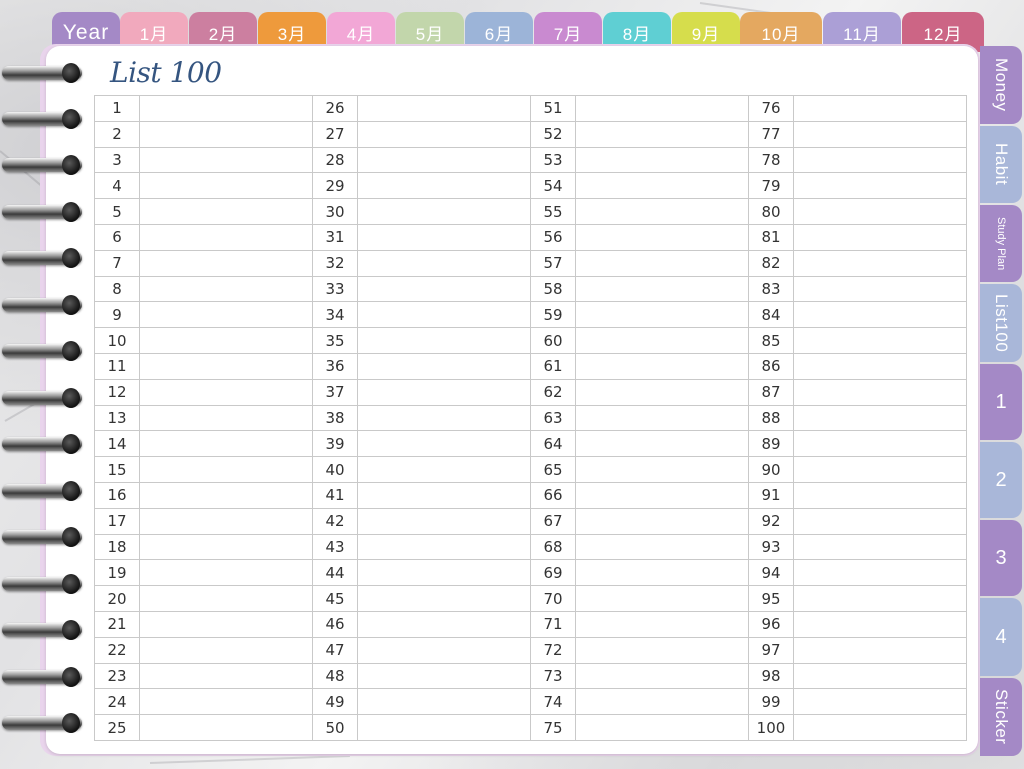  I want to click on side-tab-1: 1, so click(1001, 402).